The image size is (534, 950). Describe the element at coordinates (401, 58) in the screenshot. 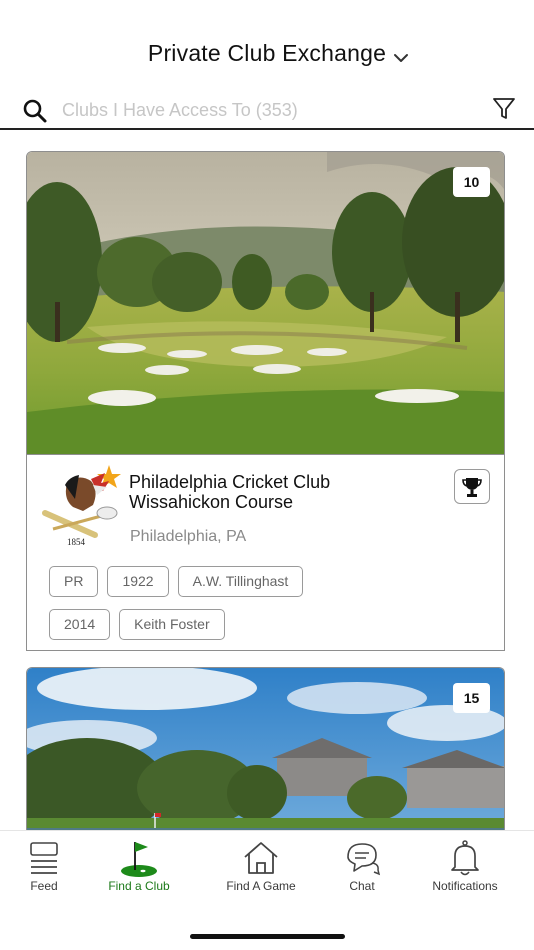

I see `chevron-down-icon` at that location.